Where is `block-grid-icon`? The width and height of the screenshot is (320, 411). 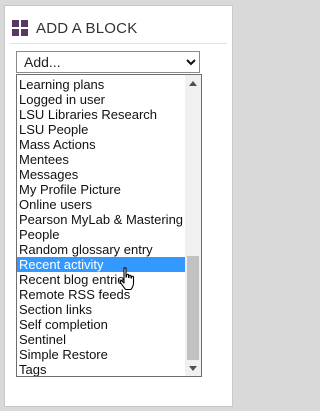 block-grid-icon is located at coordinates (20, 28).